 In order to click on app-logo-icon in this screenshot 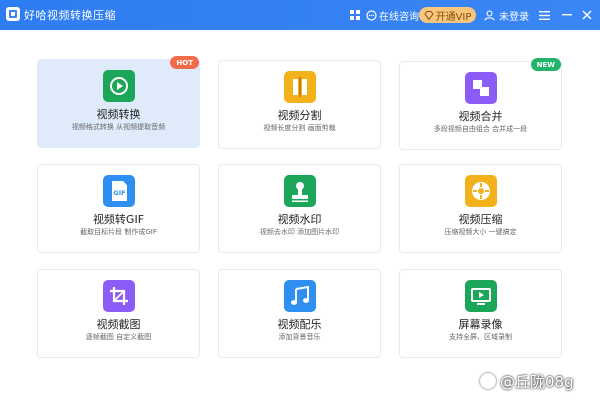, I will do `click(13, 14)`.